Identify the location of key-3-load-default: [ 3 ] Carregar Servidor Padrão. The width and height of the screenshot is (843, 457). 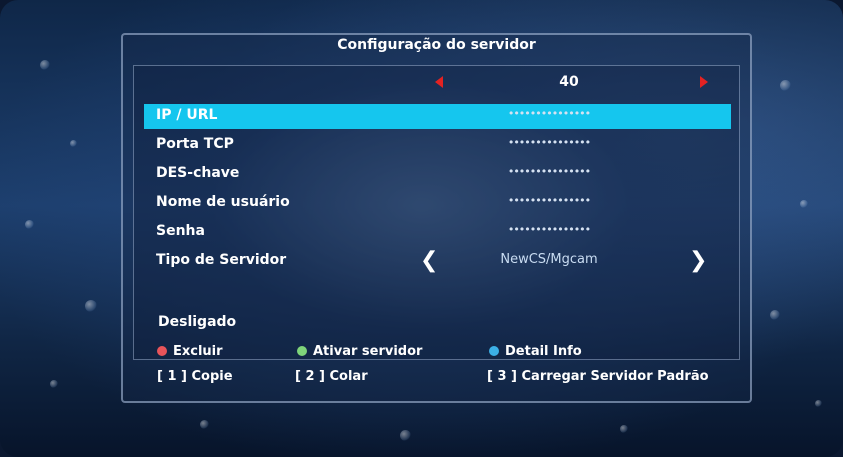
(598, 376).